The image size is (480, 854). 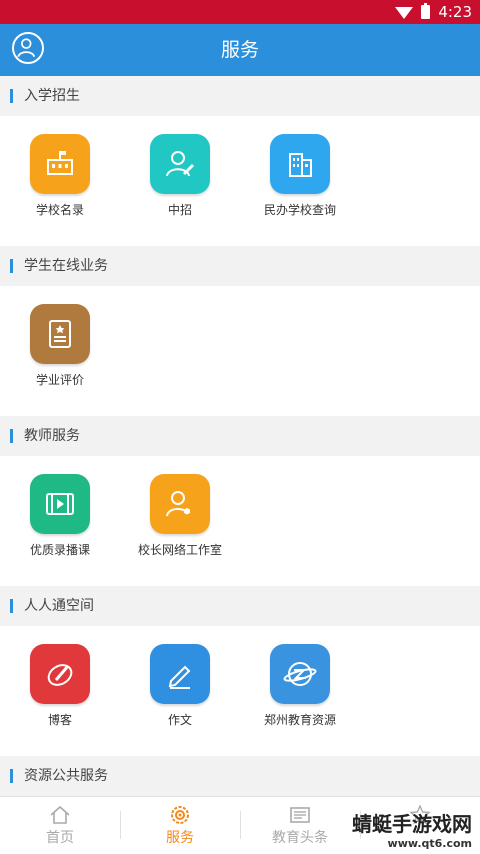 What do you see at coordinates (299, 720) in the screenshot?
I see `tile-label: 郑州教育资源` at bounding box center [299, 720].